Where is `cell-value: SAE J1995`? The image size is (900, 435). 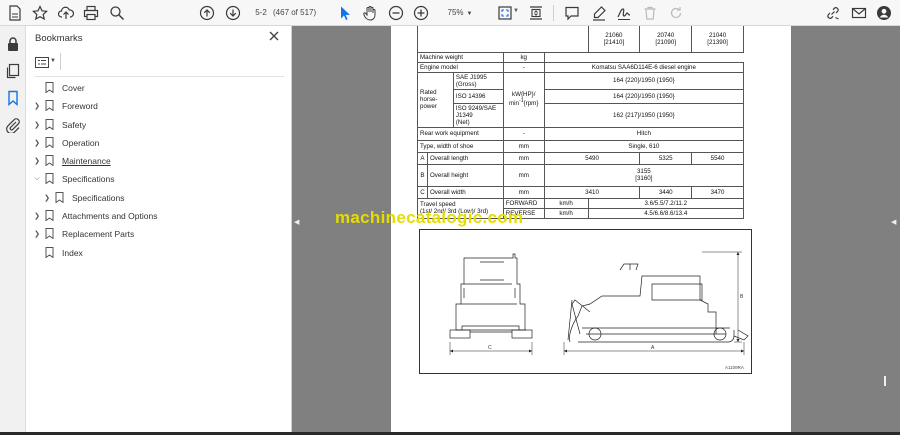 cell-value: SAE J1995 is located at coordinates (471, 77).